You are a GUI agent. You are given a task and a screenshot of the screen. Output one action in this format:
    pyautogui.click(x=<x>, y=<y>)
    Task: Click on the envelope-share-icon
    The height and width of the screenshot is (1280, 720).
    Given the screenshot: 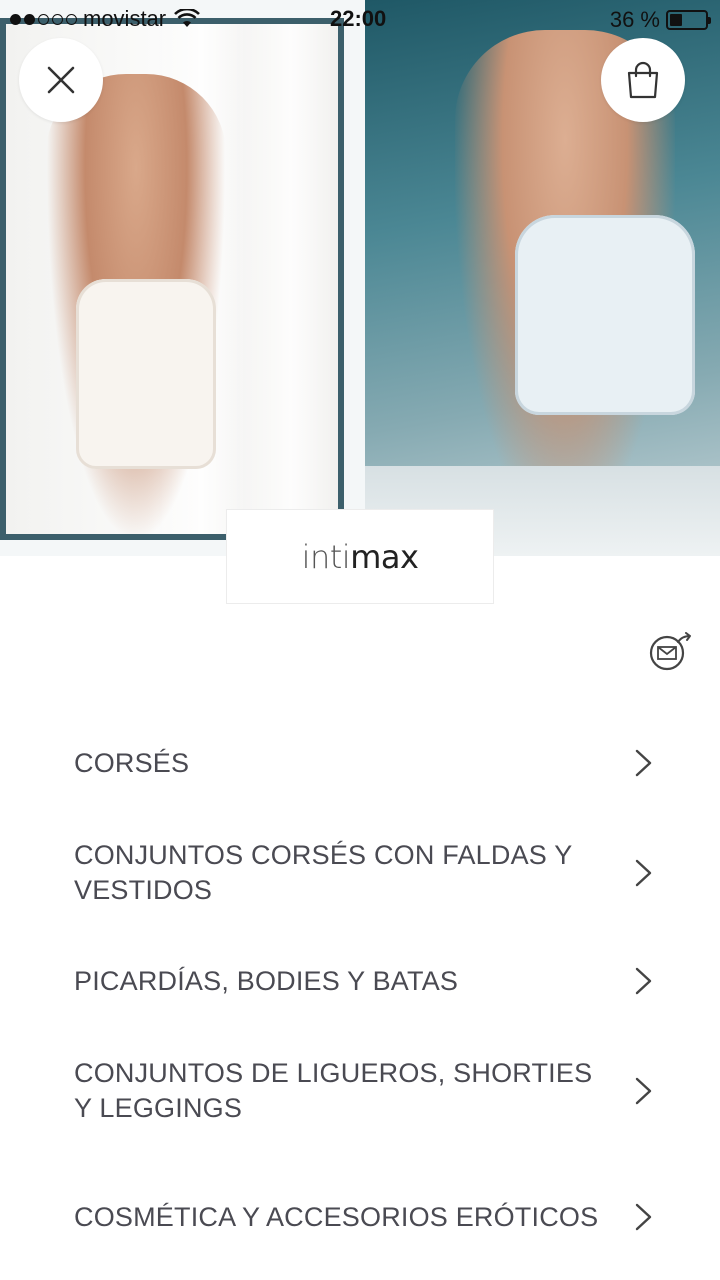 What is the action you would take?
    pyautogui.click(x=670, y=651)
    